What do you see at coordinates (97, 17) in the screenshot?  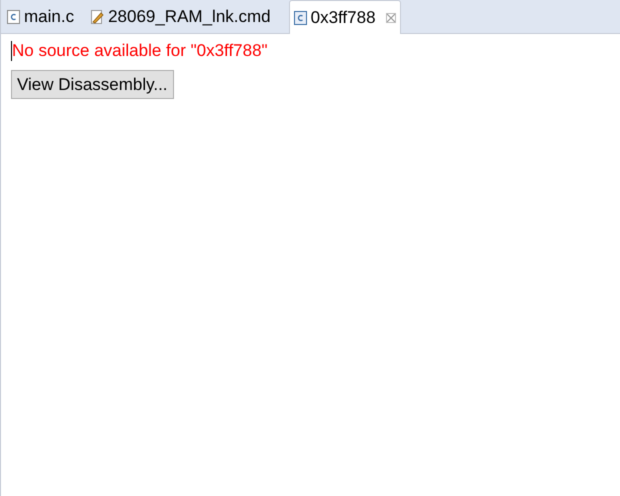 I see `pencil-file-icon` at bounding box center [97, 17].